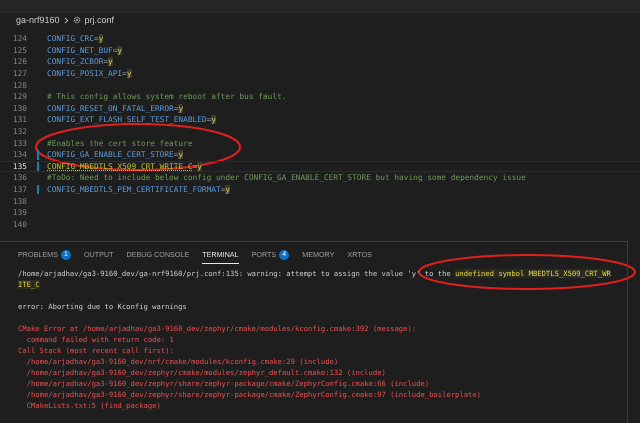 The height and width of the screenshot is (423, 640). Describe the element at coordinates (66, 20) in the screenshot. I see `chevron-icon` at that location.